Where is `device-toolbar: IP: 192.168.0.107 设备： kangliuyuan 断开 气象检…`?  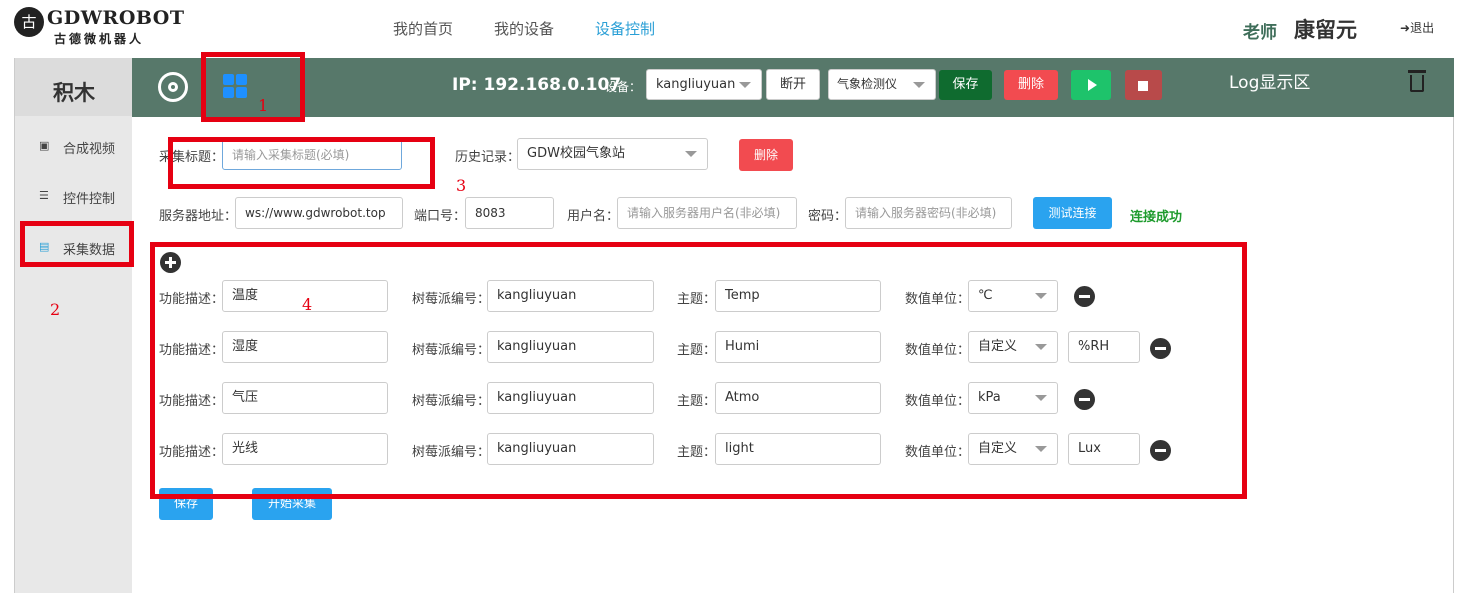 device-toolbar: IP: 192.168.0.107 设备： kangliuyuan 断开 气象检… is located at coordinates (793, 87).